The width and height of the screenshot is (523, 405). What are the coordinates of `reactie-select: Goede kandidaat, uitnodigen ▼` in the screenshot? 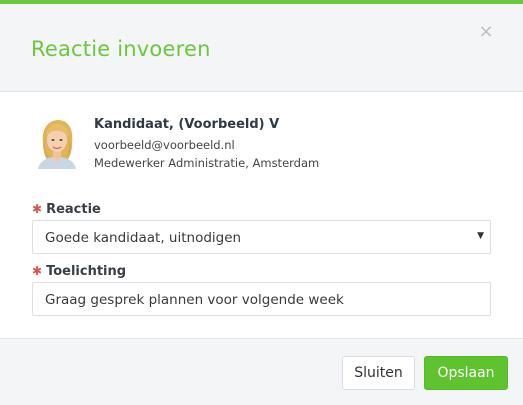 It's located at (261, 237).